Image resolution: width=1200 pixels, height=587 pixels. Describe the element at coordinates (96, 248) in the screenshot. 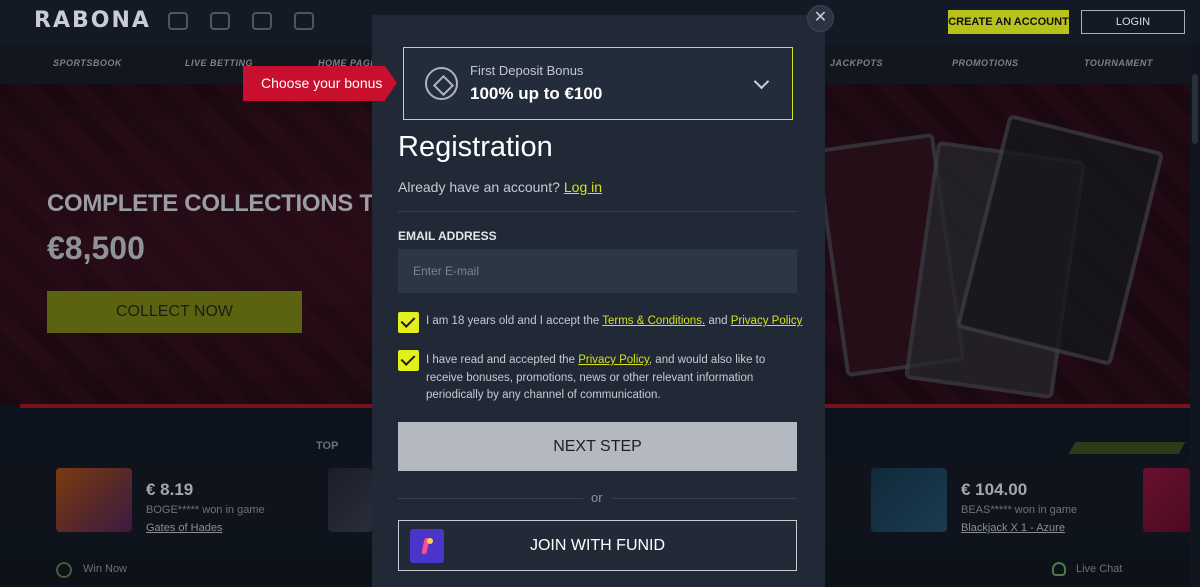

I see `hero-amount: €8,500` at that location.